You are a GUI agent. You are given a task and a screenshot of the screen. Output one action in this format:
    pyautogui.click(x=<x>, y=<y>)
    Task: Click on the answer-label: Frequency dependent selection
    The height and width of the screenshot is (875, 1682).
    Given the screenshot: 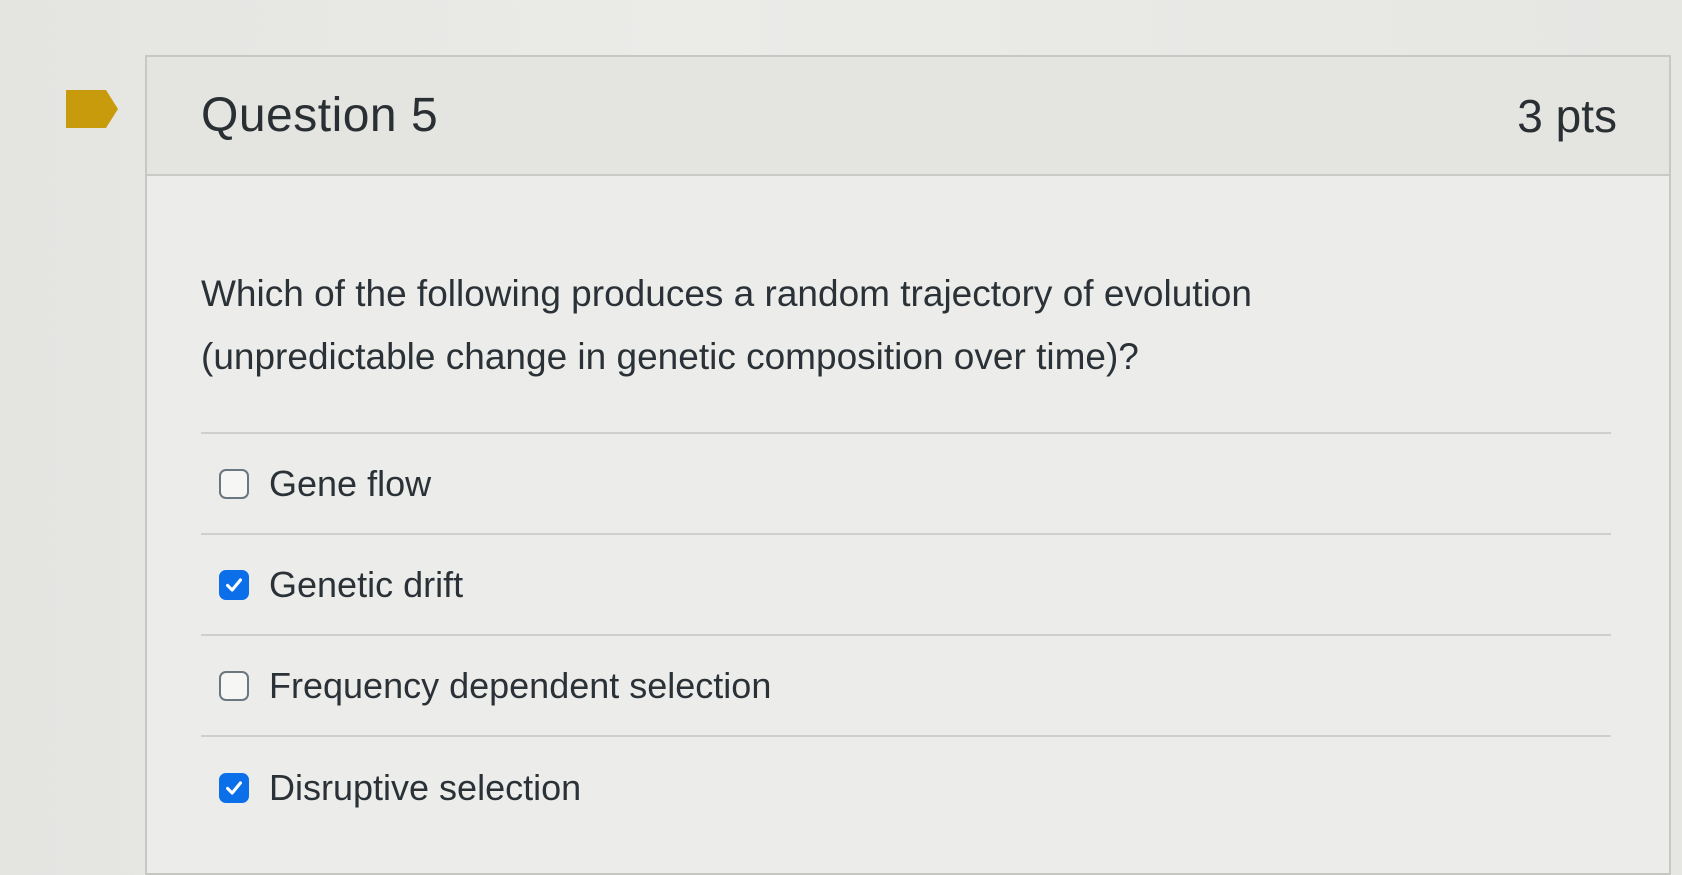 What is the action you would take?
    pyautogui.click(x=520, y=685)
    